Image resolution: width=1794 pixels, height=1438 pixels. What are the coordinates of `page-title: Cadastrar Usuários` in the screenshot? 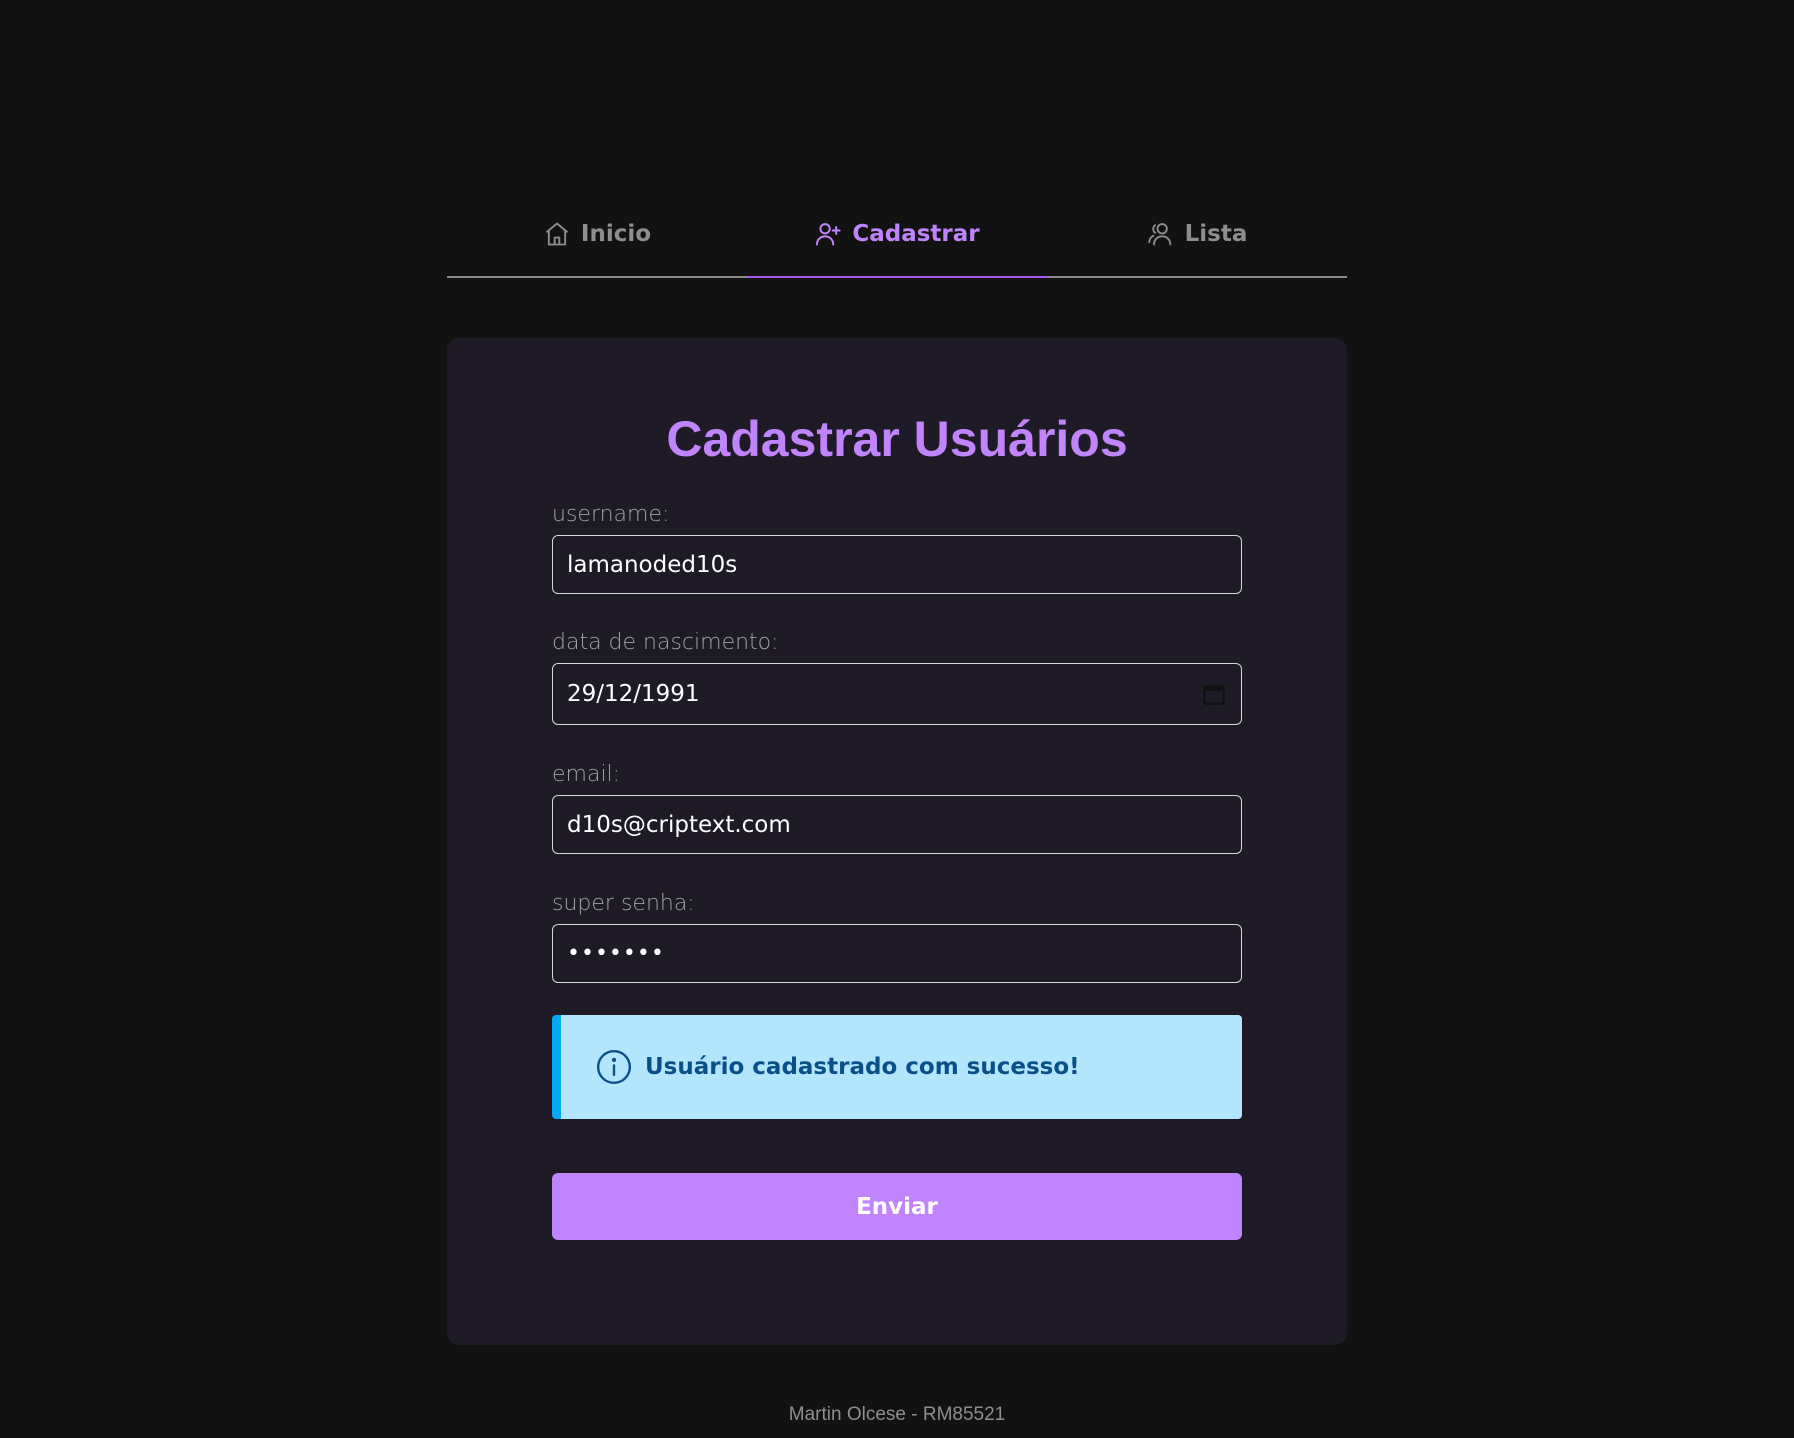 It's located at (897, 439).